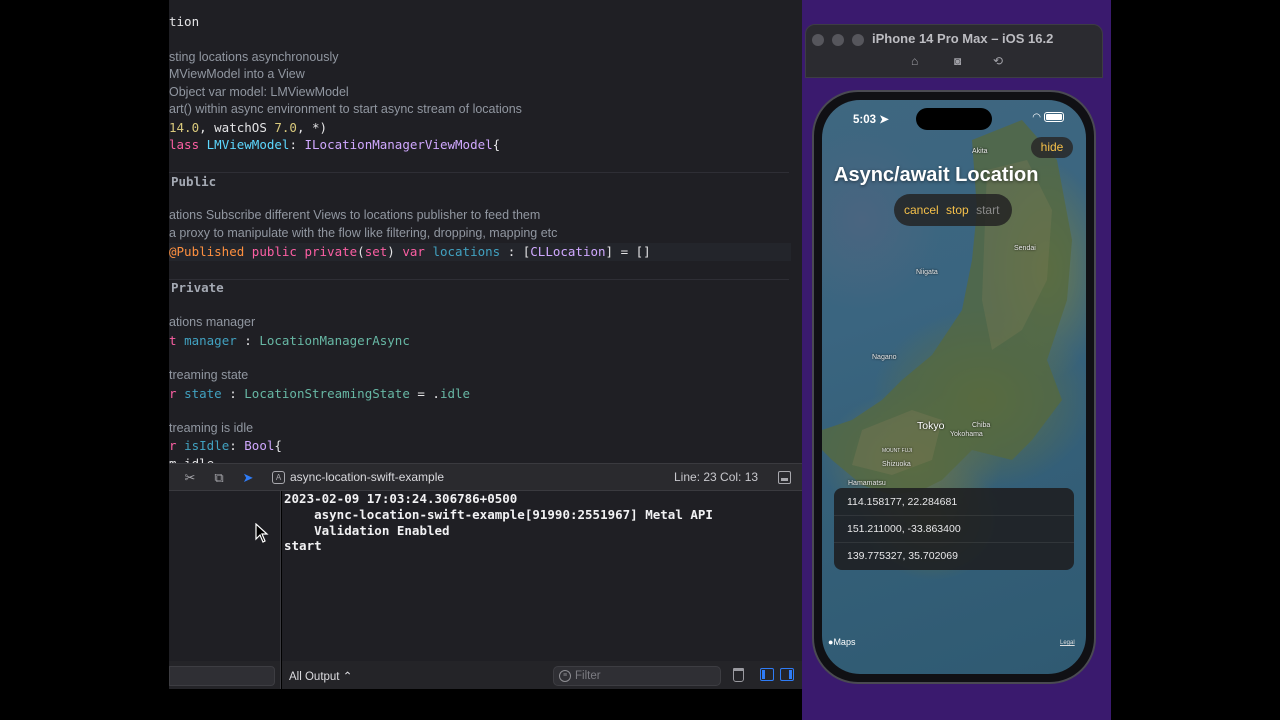 The height and width of the screenshot is (720, 1280). I want to click on map-label-hamamatsu: Hamamatsu, so click(867, 483).